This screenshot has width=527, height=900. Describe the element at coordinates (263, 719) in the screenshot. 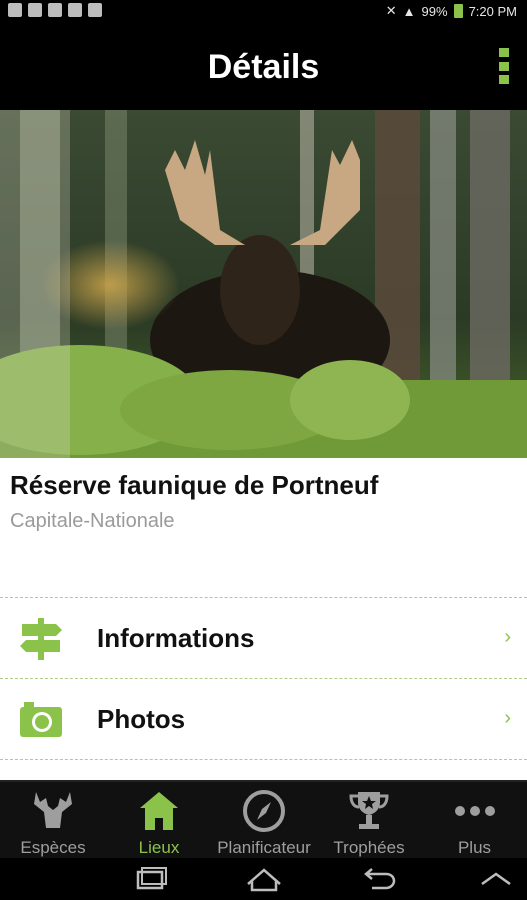

I see `photos-row: Photos ›` at that location.